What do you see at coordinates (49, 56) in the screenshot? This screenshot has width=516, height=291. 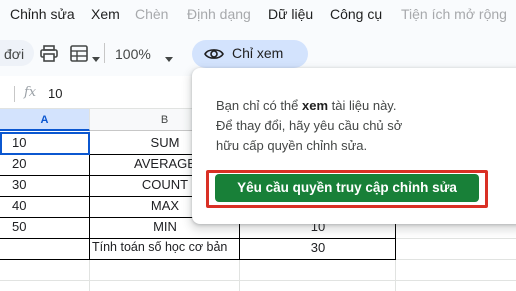 I see `printer-icon` at bounding box center [49, 56].